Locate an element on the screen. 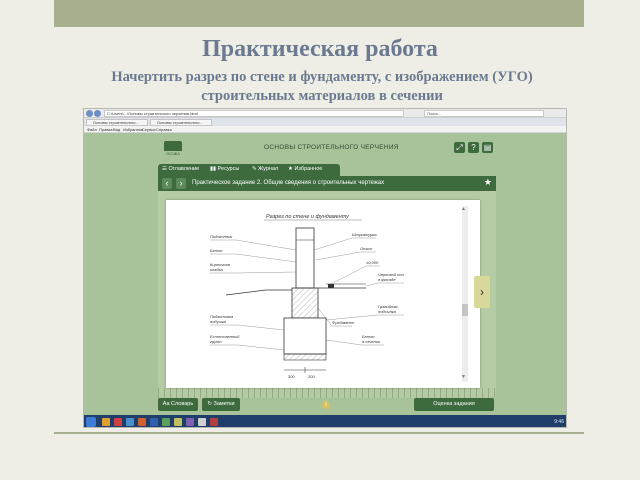 The width and height of the screenshot is (640, 480). slide-bottom-rule is located at coordinates (319, 433).